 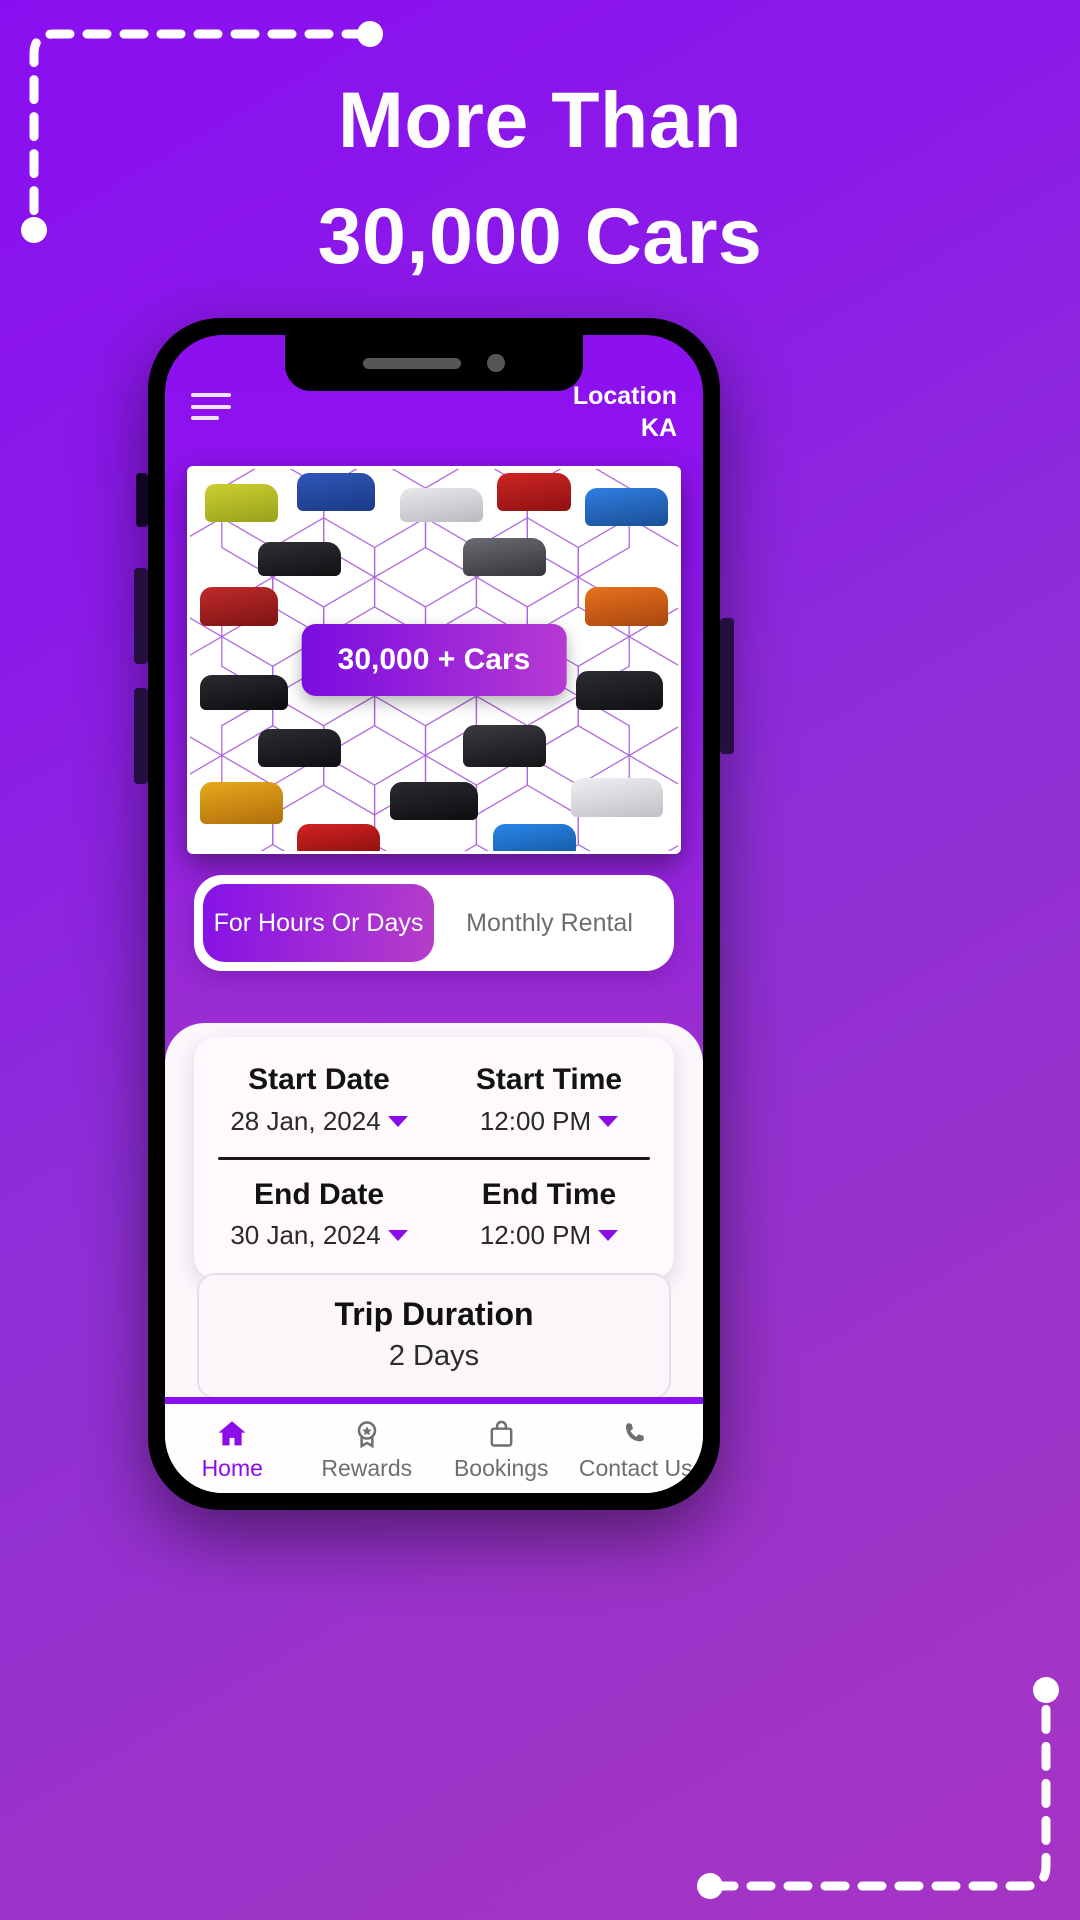 I want to click on front-camera, so click(x=496, y=363).